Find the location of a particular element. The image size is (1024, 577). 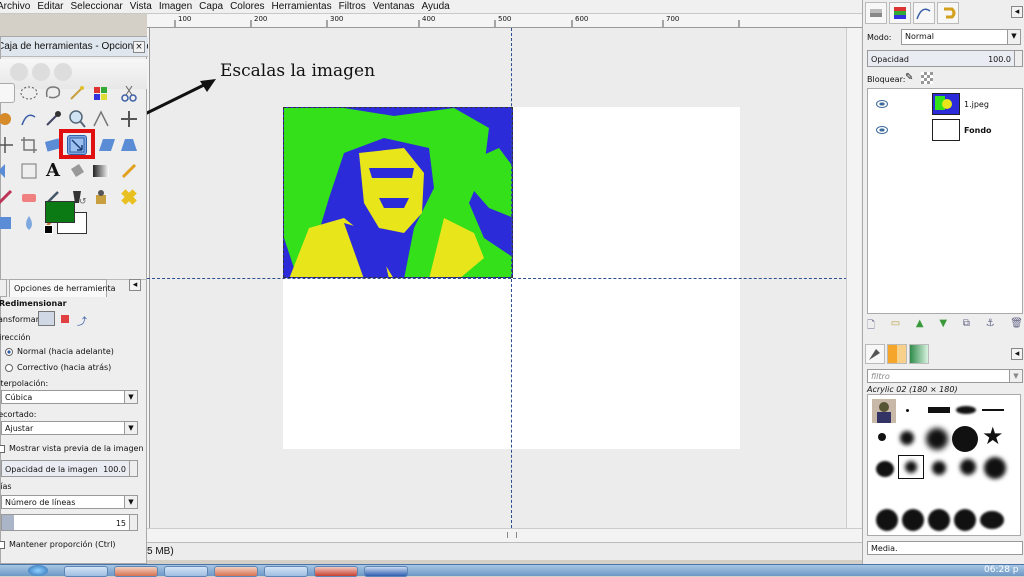

menu-vista: Vista is located at coordinates (141, 6).